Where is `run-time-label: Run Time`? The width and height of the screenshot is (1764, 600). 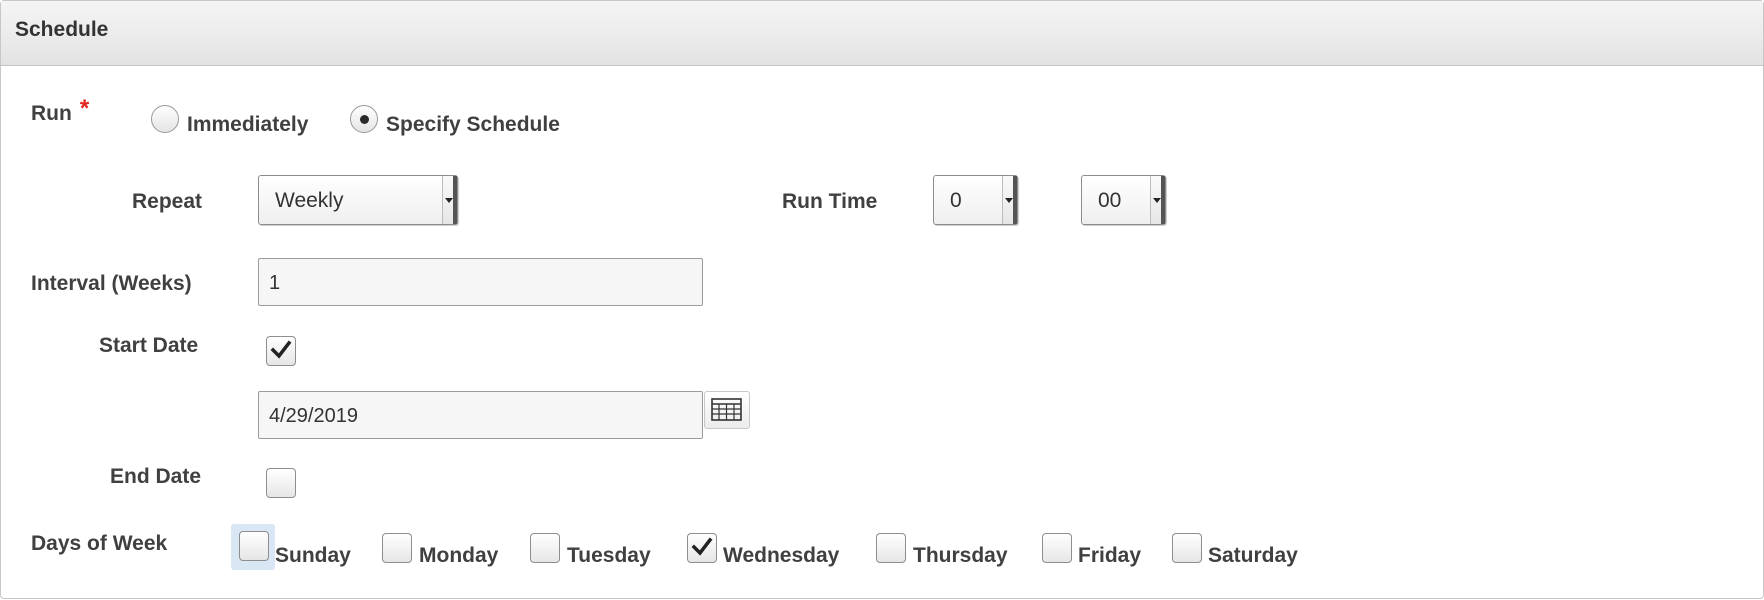
run-time-label: Run Time is located at coordinates (830, 201).